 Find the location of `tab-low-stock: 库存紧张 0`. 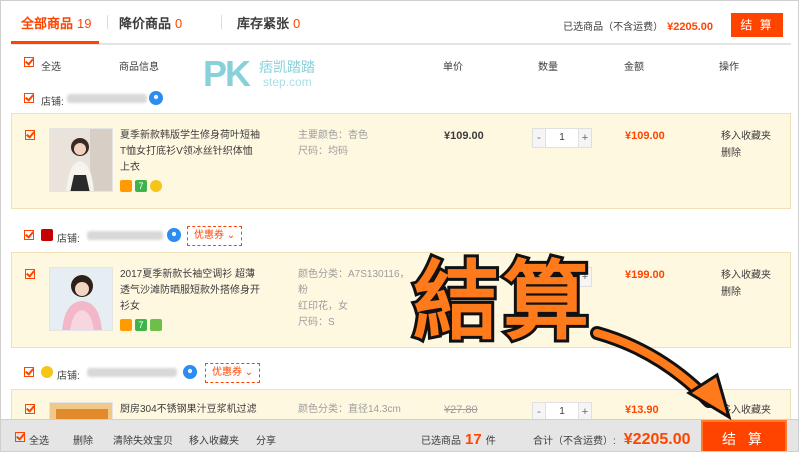

tab-low-stock: 库存紧张 0 is located at coordinates (268, 22).